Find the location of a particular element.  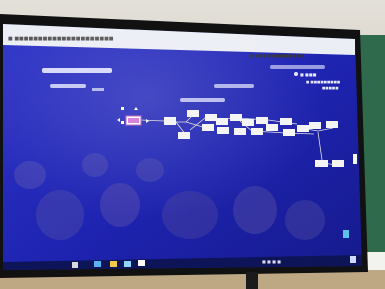

user-icon is located at coordinates (296, 74).